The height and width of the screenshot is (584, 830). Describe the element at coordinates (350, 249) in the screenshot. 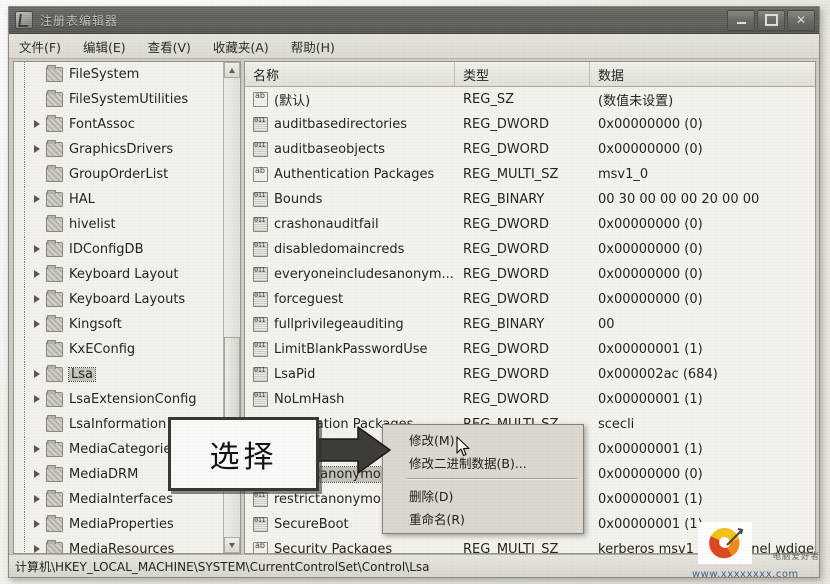

I see `cell-value-name: disabledomaincreds` at that location.